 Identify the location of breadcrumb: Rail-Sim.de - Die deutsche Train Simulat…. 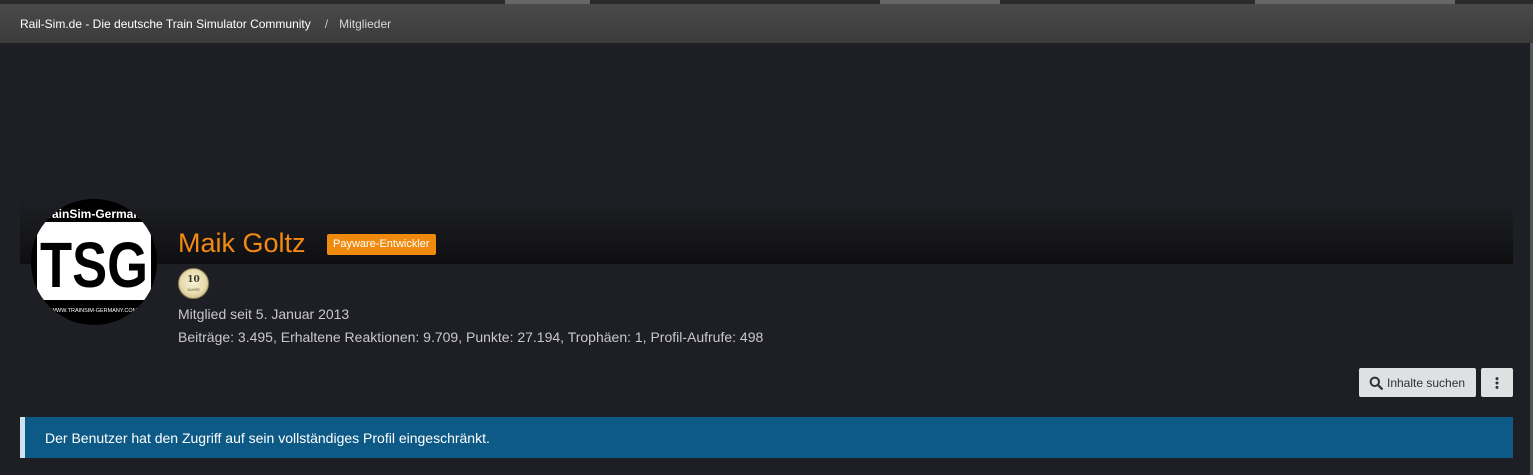
(766, 23).